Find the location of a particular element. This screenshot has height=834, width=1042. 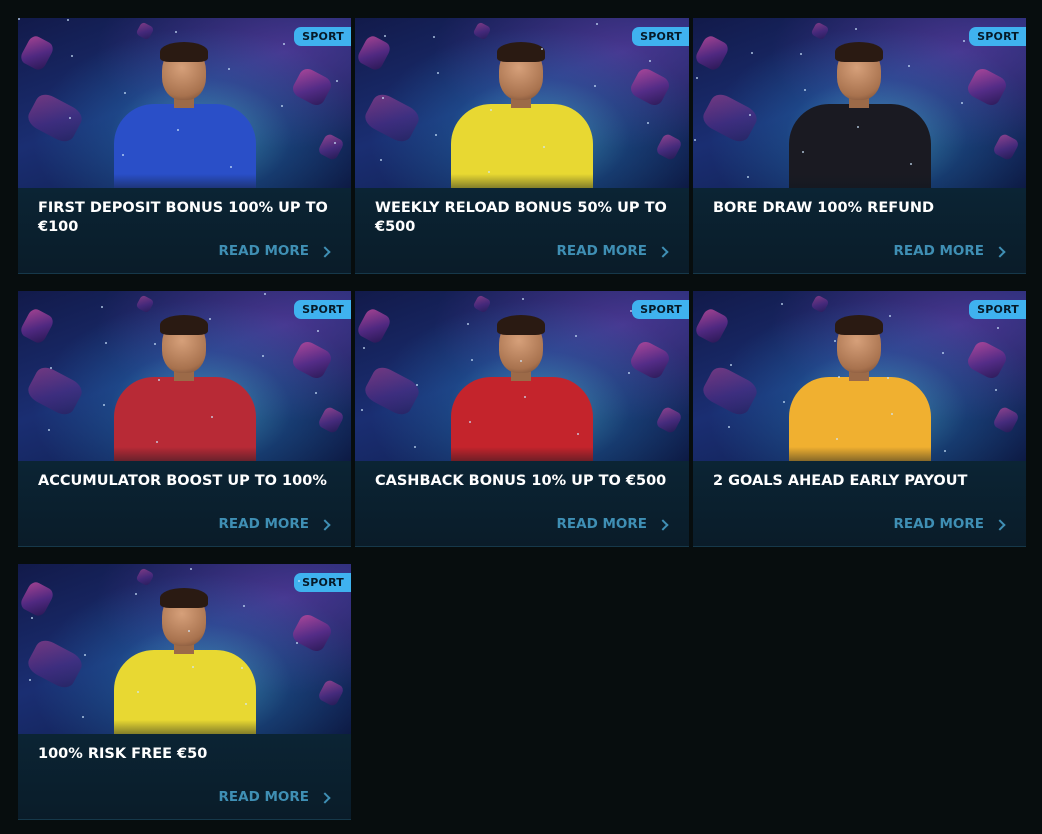

promo-card: SPORT 100% RISK FREE €50 READ MORE is located at coordinates (184, 692).